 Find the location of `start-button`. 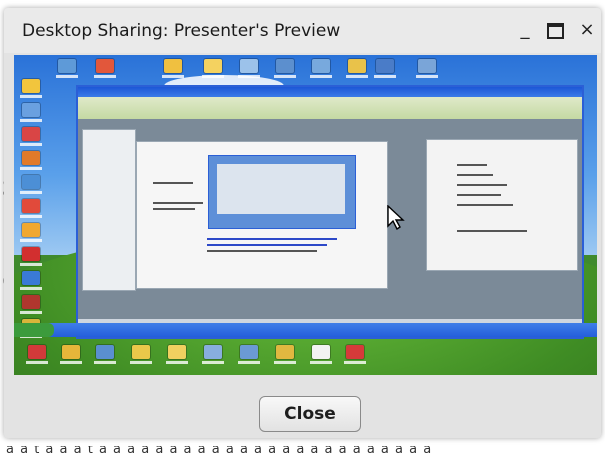

start-button is located at coordinates (34, 330).